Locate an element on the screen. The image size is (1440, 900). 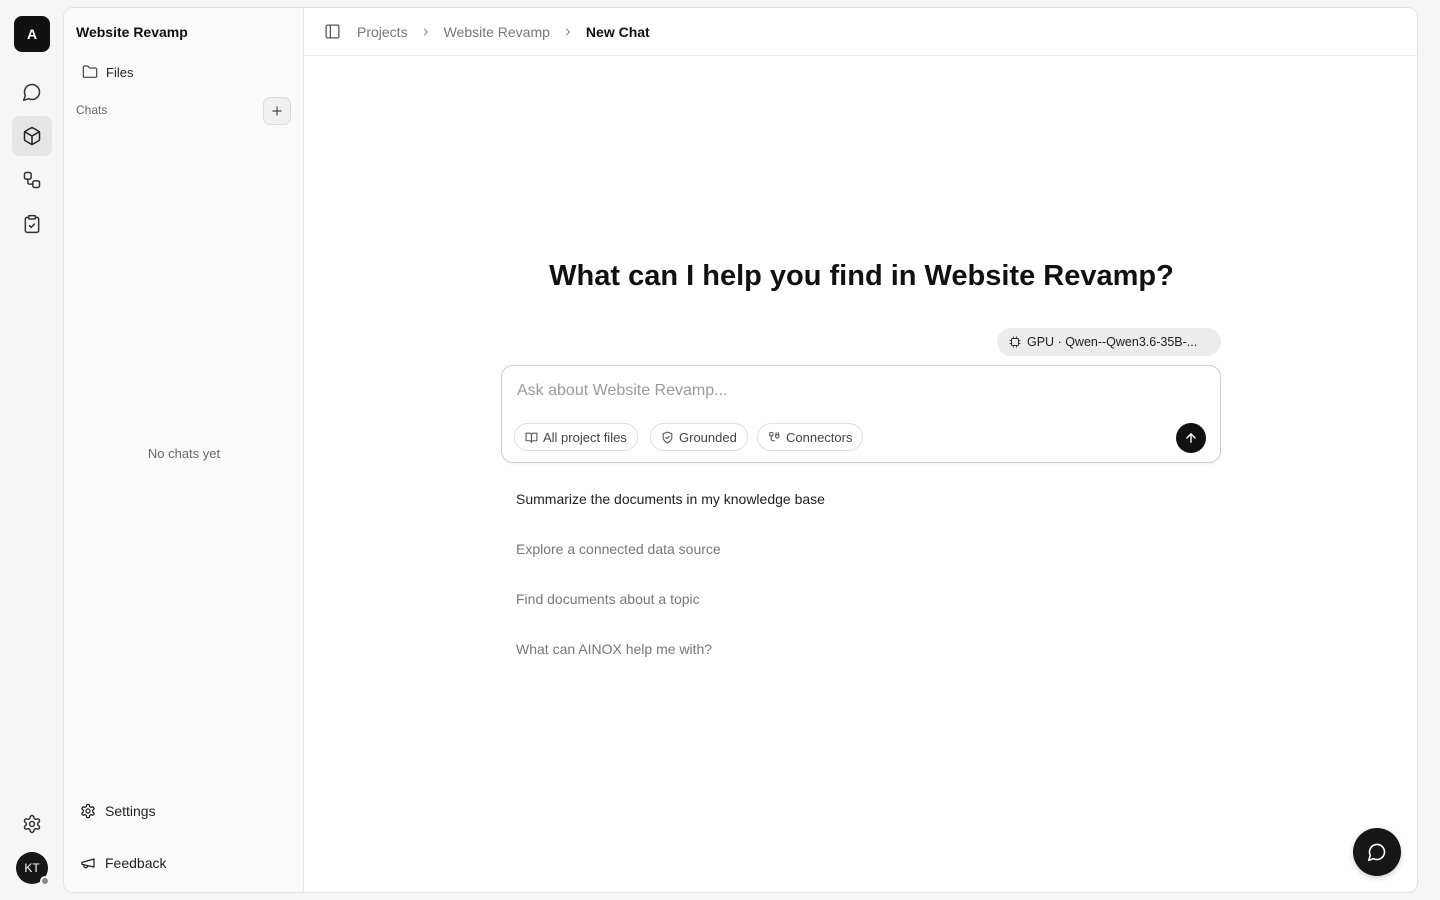
icon-rail: A KT is located at coordinates (32, 450).